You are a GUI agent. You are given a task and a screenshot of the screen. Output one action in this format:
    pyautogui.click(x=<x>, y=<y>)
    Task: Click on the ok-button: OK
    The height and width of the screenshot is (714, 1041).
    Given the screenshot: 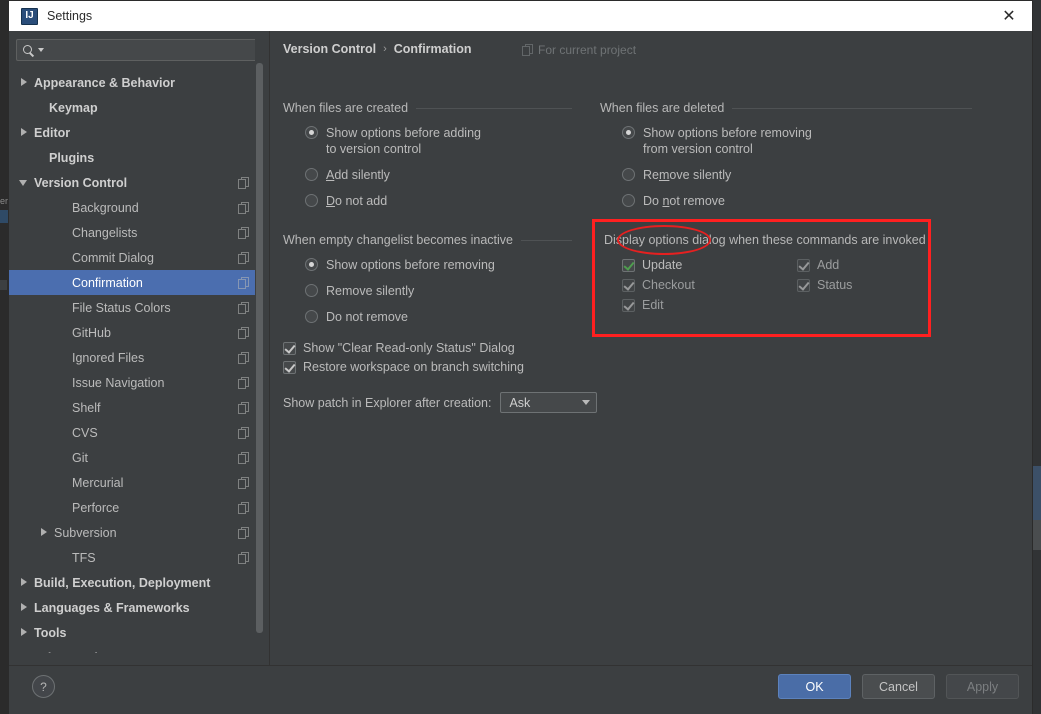 What is the action you would take?
    pyautogui.click(x=814, y=686)
    